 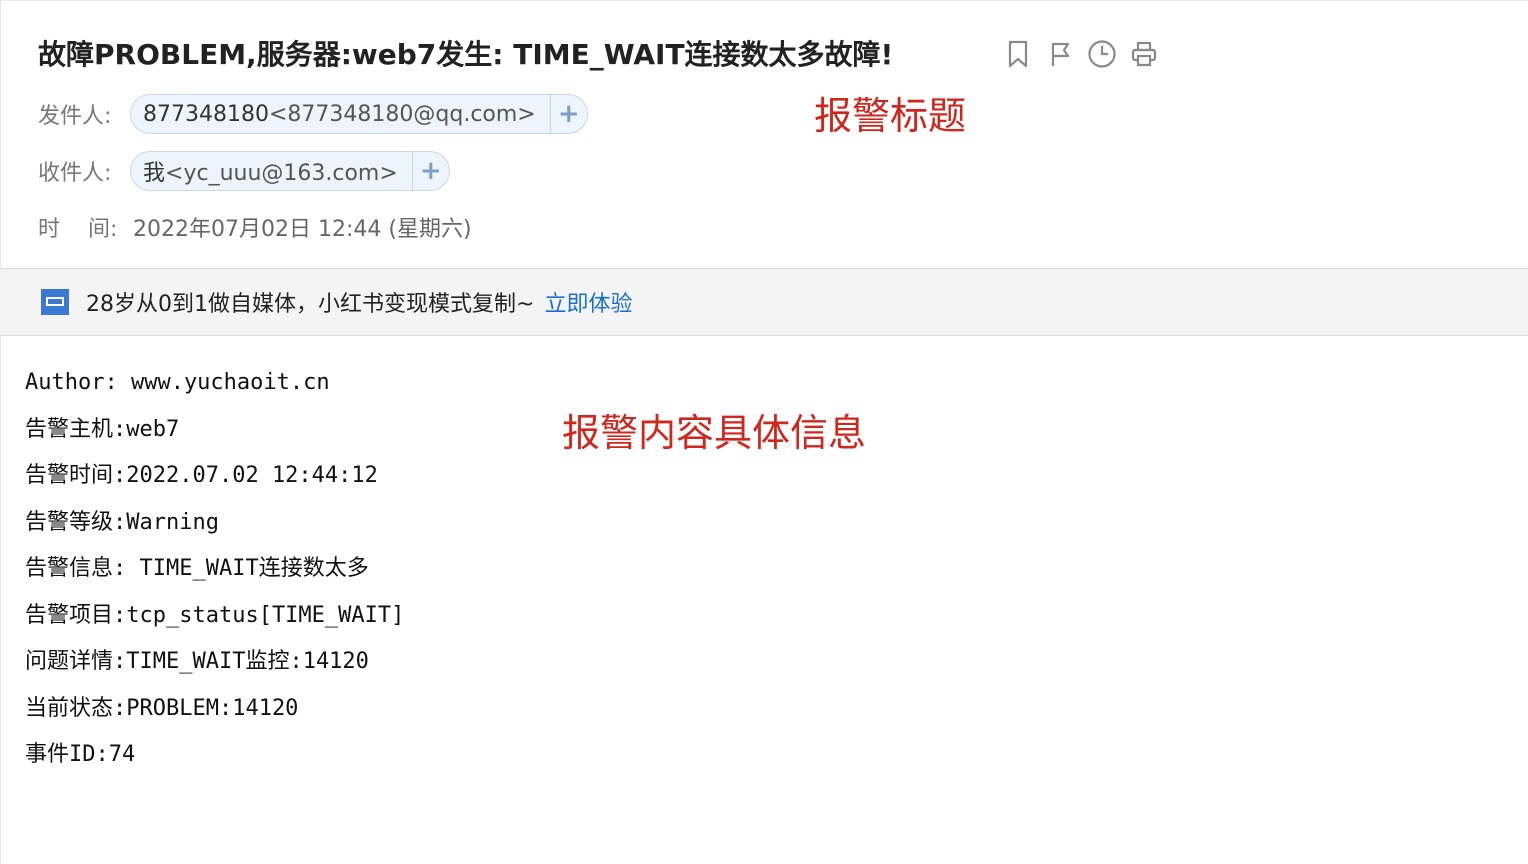 I want to click on time-row: 时 间: 2022年07月02日 12:44 (星期六), so click(x=255, y=227).